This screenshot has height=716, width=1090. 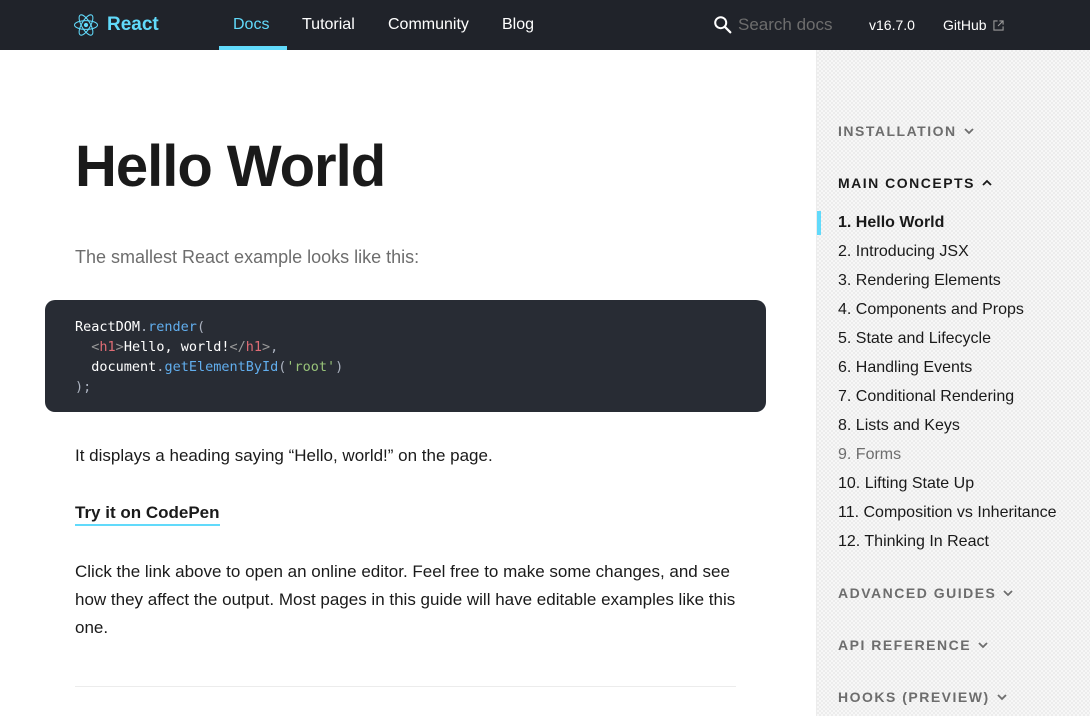 What do you see at coordinates (919, 281) in the screenshot?
I see `sidebar-item-rendering-elements: 3. Rendering Elements` at bounding box center [919, 281].